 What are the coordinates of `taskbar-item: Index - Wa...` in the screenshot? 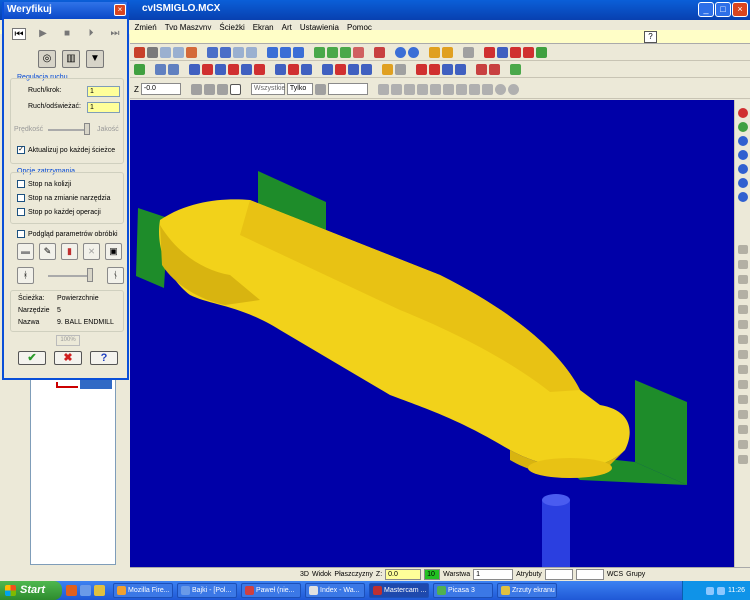 It's located at (335, 590).